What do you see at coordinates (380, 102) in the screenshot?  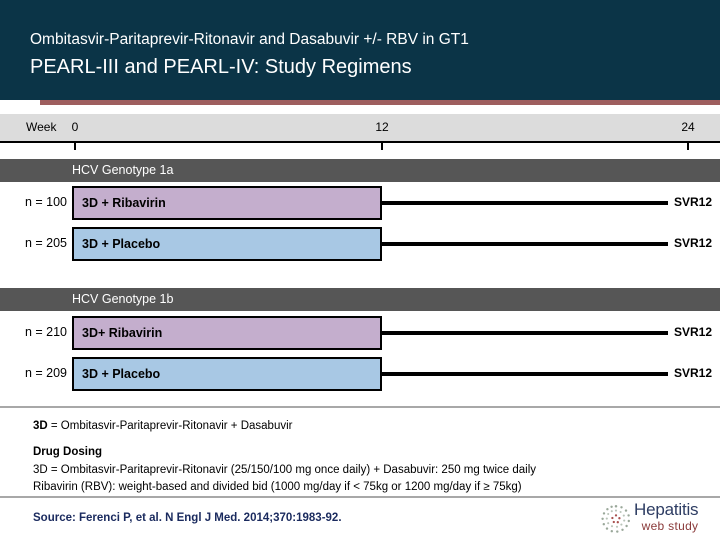 I see `header-divider` at bounding box center [380, 102].